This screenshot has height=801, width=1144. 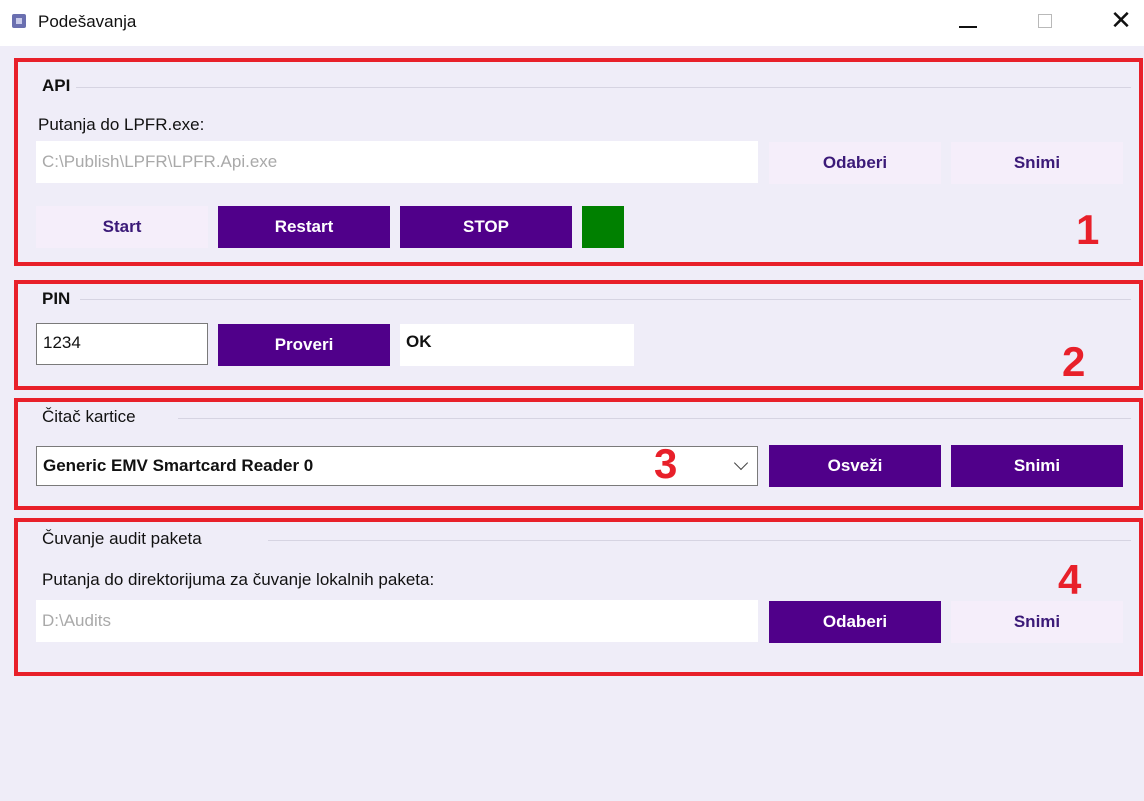 I want to click on marker-3: 3, so click(x=666, y=463).